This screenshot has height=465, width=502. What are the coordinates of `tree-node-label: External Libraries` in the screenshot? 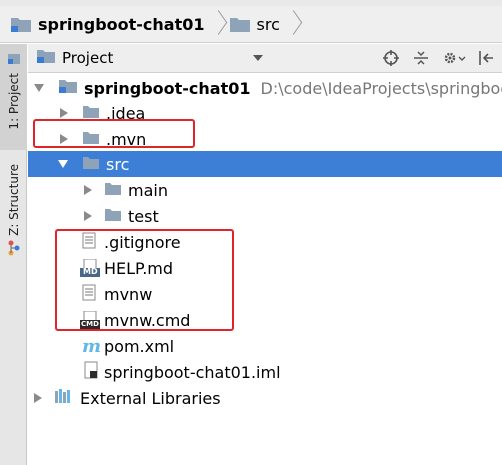 It's located at (150, 398).